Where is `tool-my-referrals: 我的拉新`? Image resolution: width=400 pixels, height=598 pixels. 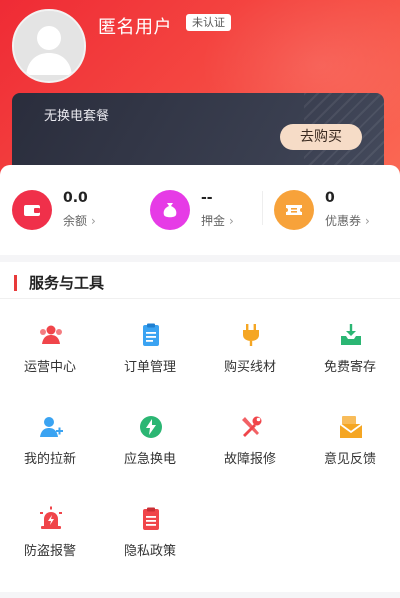
tool-my-referrals: 我的拉新 is located at coordinates (50, 449).